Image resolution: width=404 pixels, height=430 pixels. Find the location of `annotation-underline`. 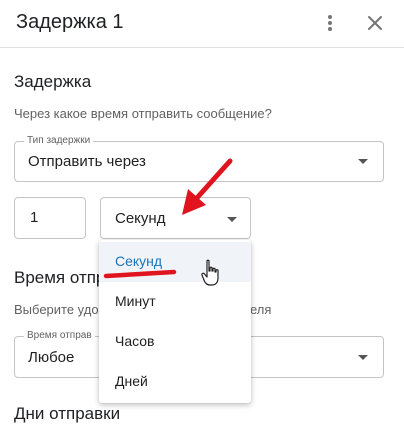

annotation-underline is located at coordinates (140, 274).